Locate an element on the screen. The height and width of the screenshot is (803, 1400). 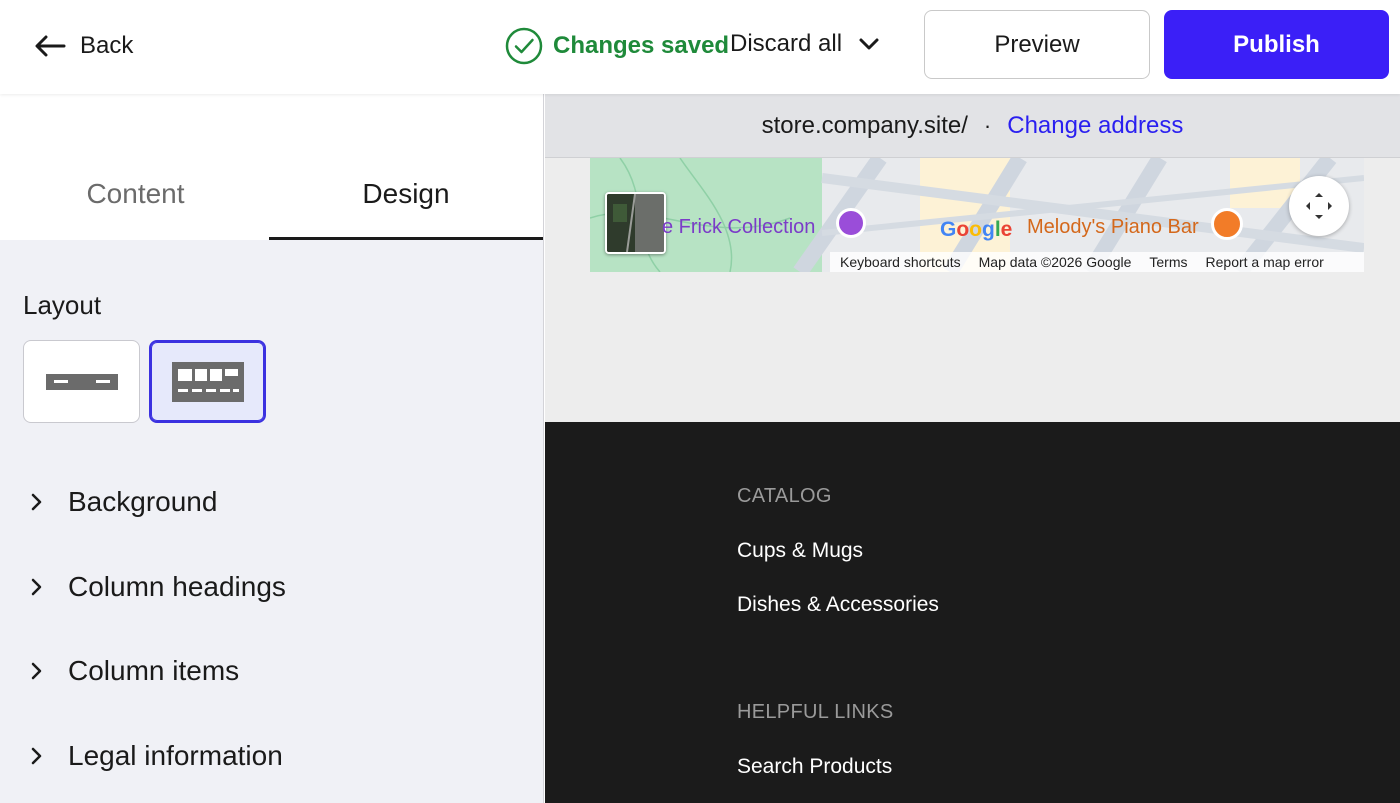
site-address: store.company.site/ is located at coordinates (864, 125).